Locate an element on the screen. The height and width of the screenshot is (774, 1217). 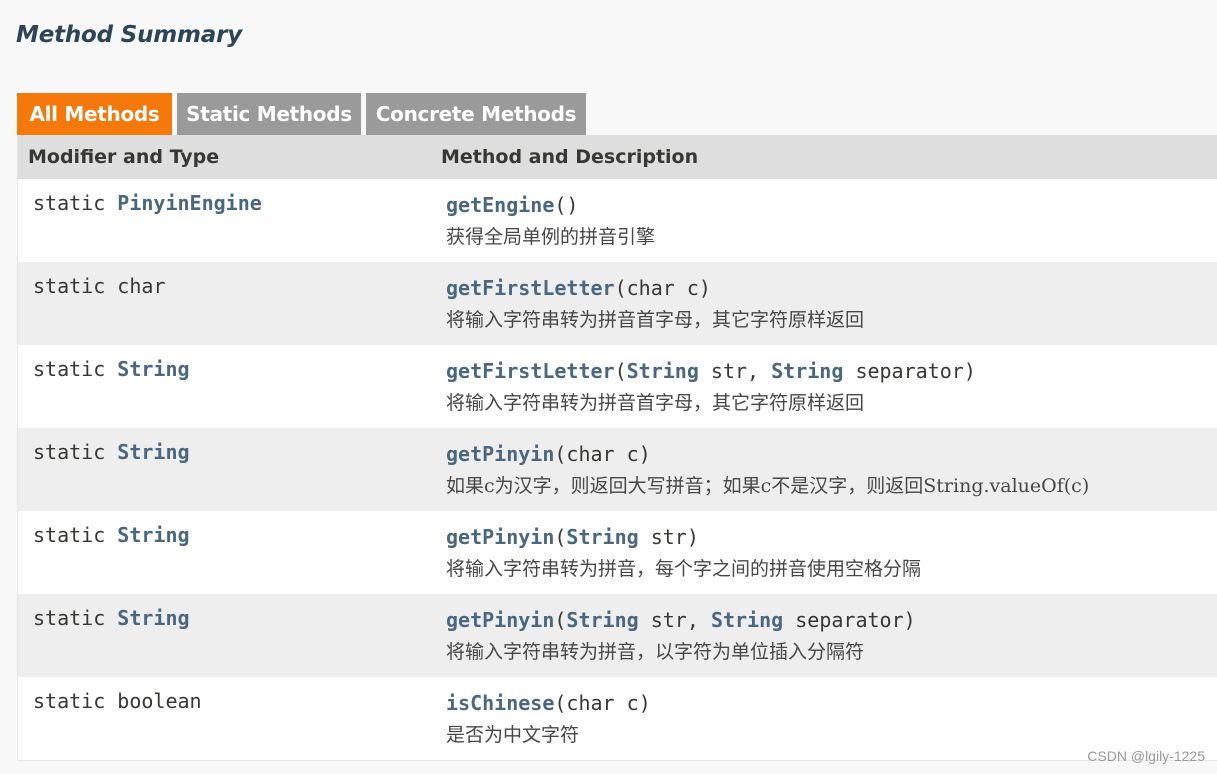
modifier-cell: static PinyinEngine is located at coordinates (224, 220).